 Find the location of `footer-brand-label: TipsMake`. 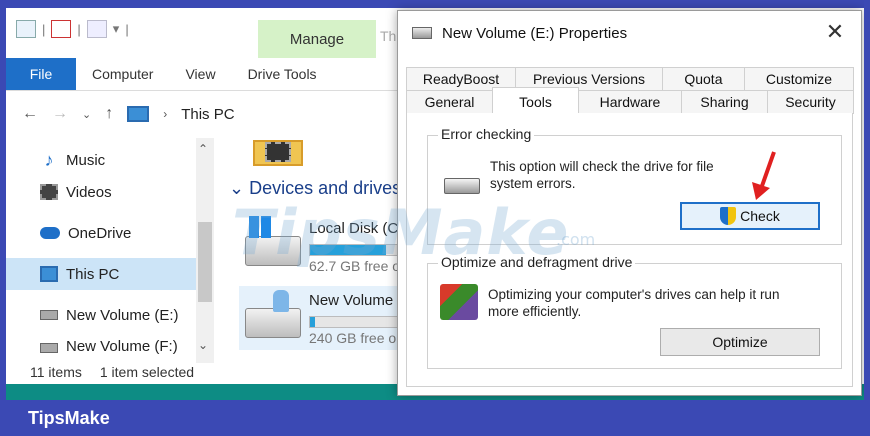

footer-brand-label: TipsMake is located at coordinates (69, 418).